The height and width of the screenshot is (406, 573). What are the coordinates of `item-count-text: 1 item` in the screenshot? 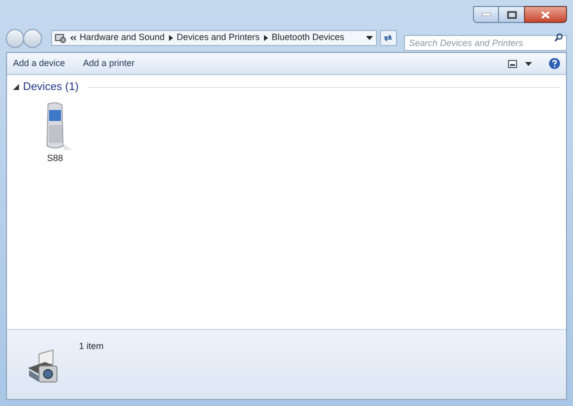 It's located at (91, 346).